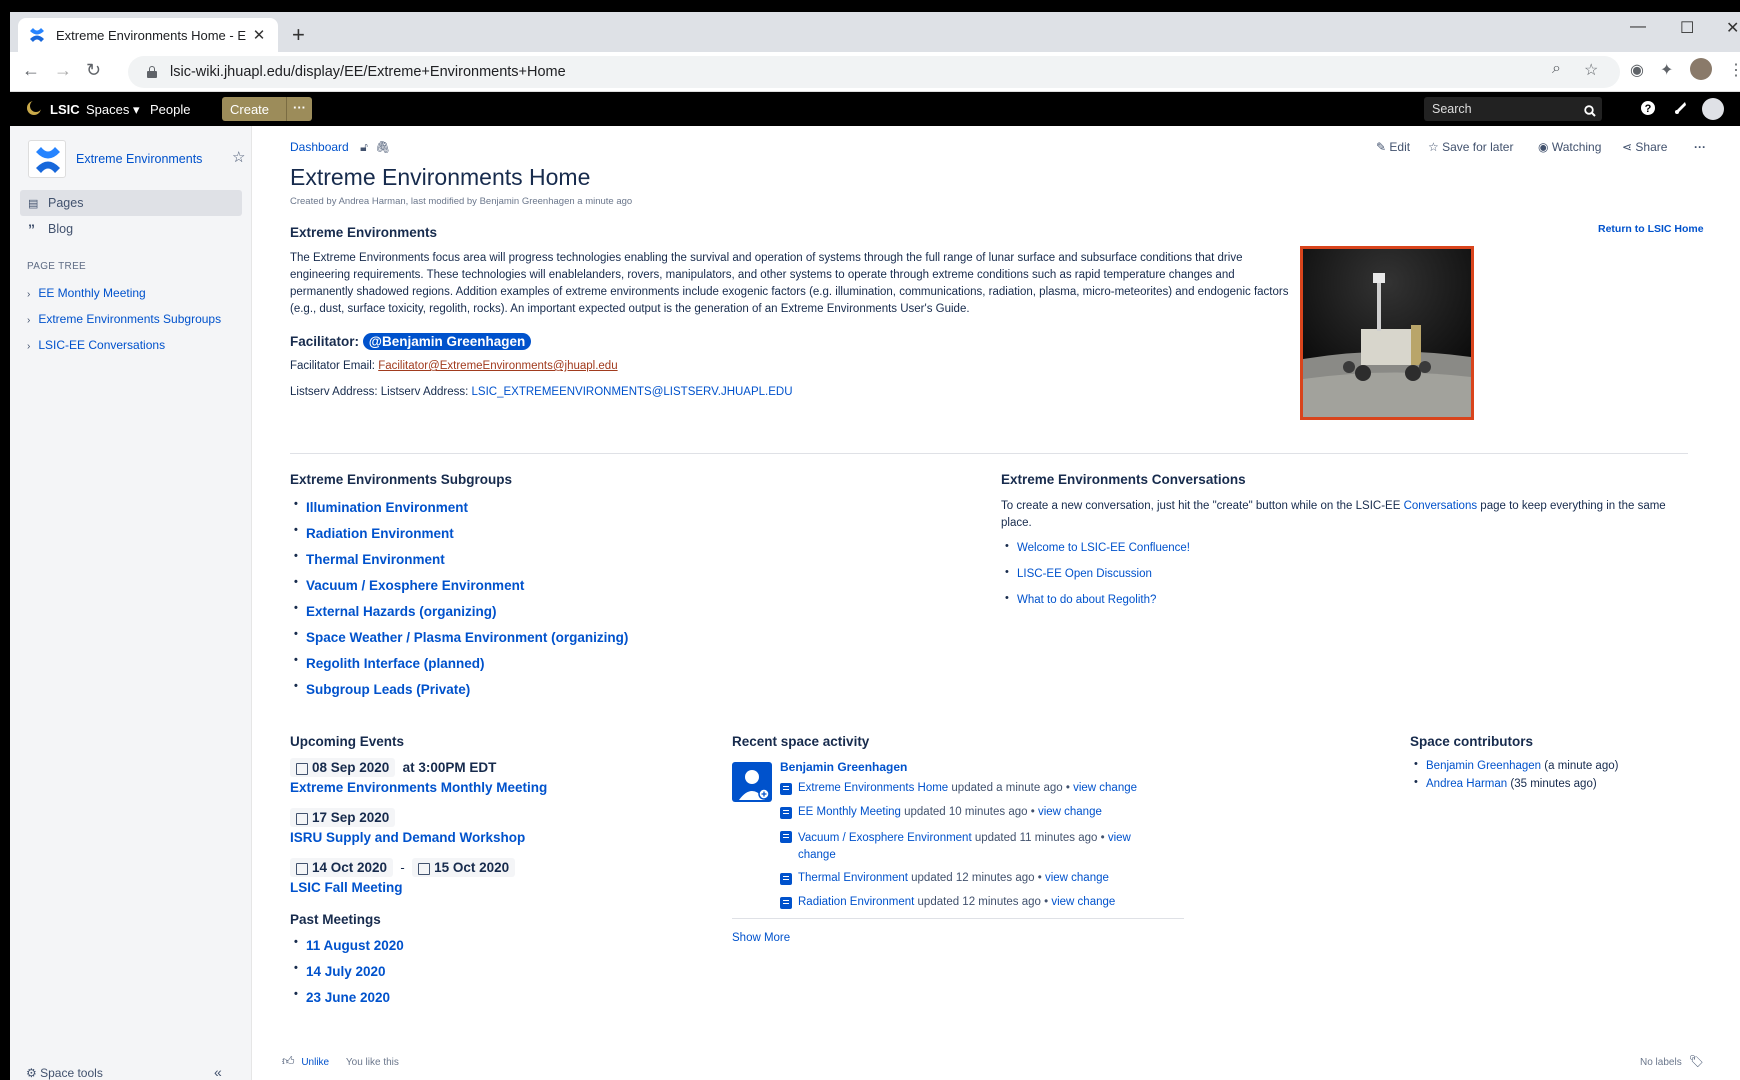 This screenshot has width=1740, height=1080. I want to click on attachment-icon: 🖇︎, so click(382, 147).